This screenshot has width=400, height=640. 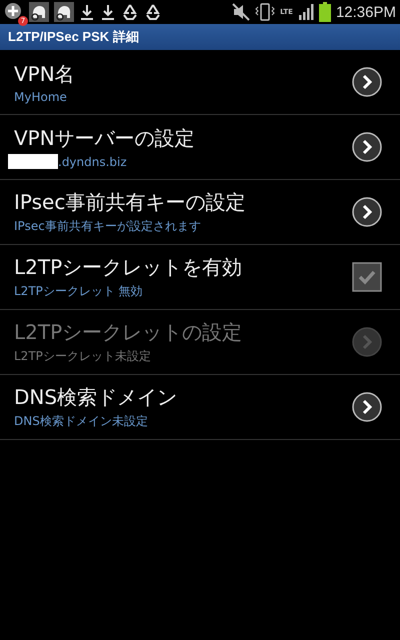 I want to click on checkbox, so click(x=367, y=277).